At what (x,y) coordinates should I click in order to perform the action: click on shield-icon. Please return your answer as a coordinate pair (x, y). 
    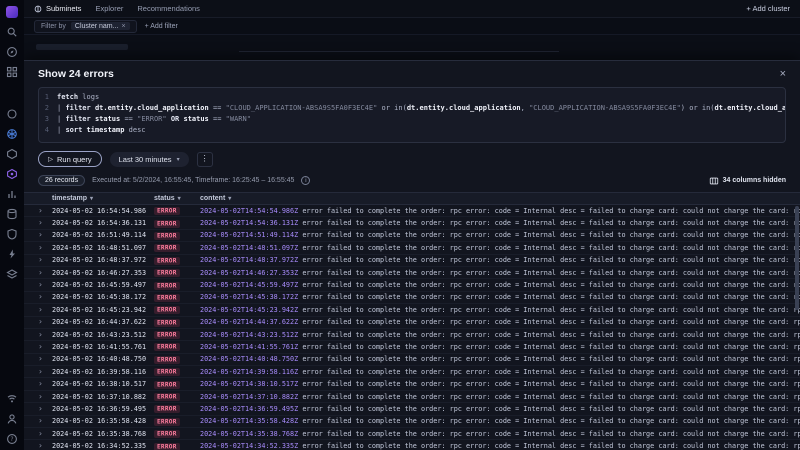
    Looking at the image, I should click on (12, 233).